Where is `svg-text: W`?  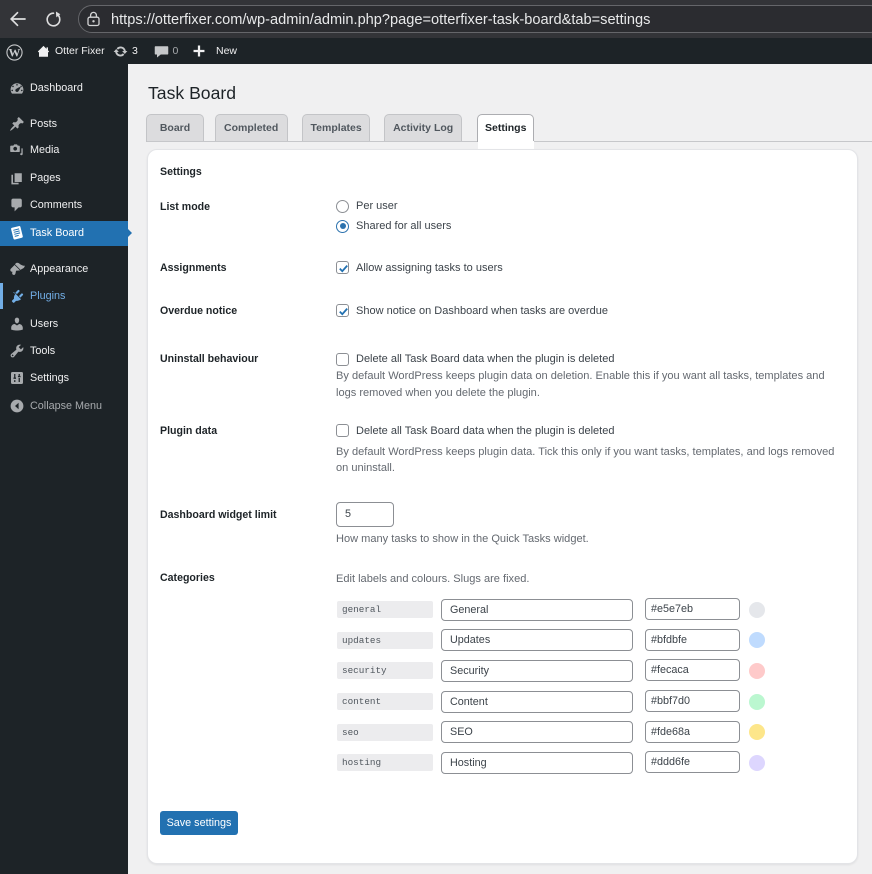
svg-text: W is located at coordinates (15, 52).